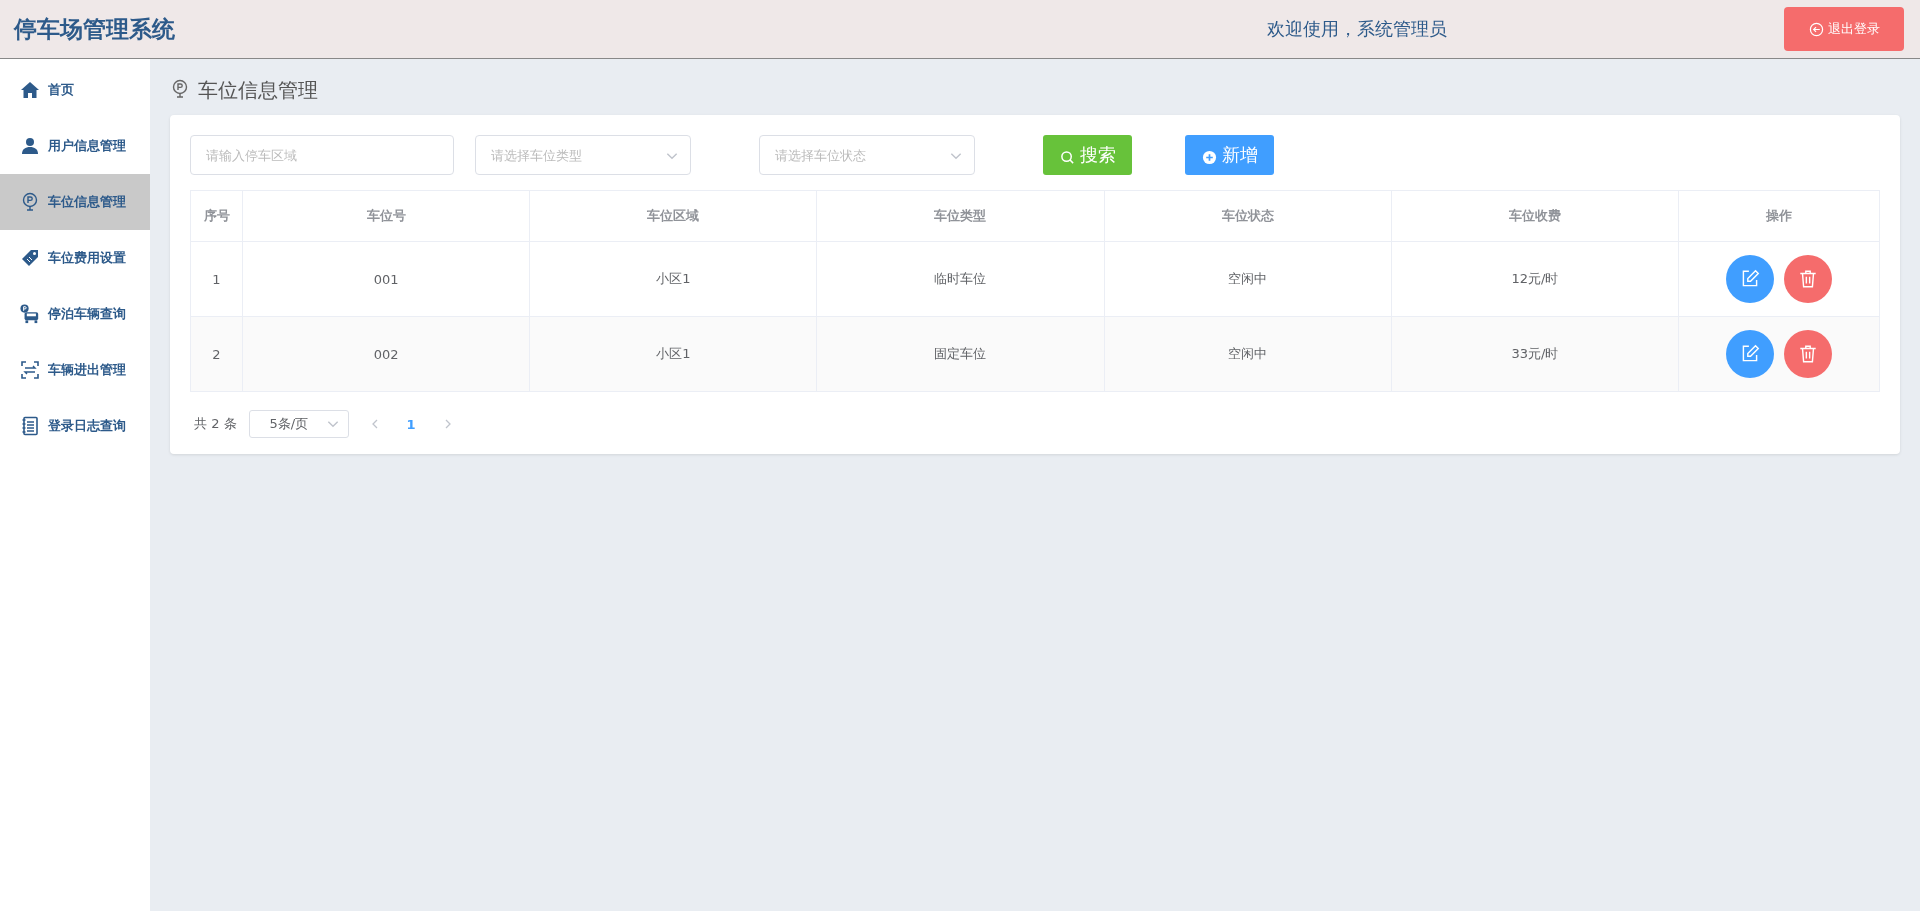 The image size is (1920, 911). I want to click on column-header: 车位类型, so click(960, 216).